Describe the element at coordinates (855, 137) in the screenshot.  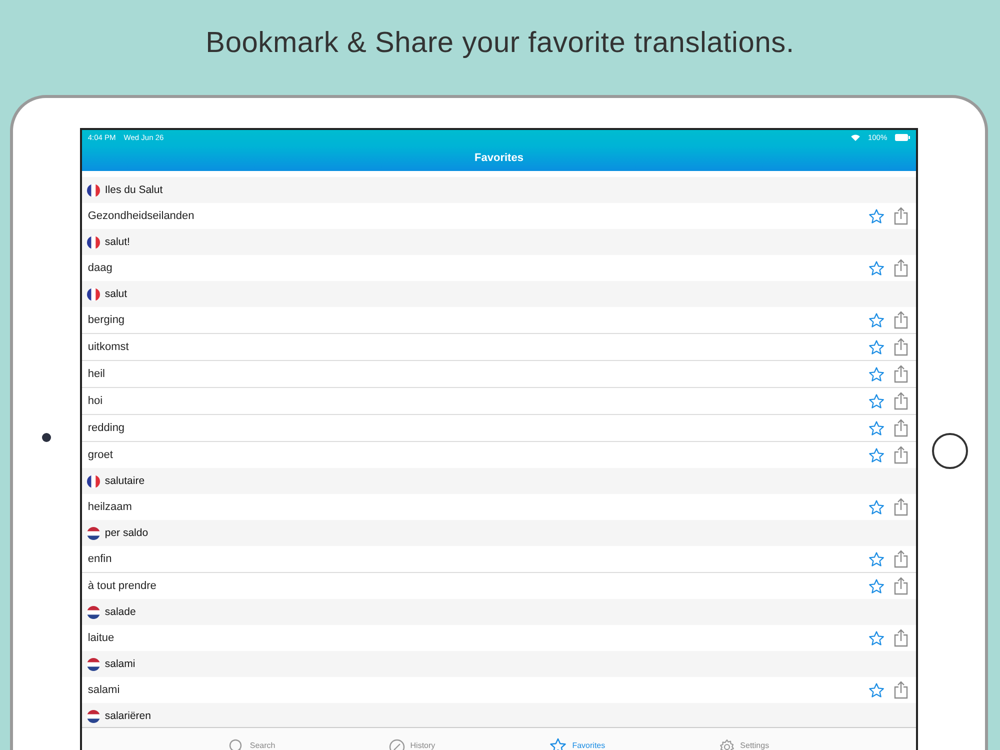
I see `wifi-icon` at that location.